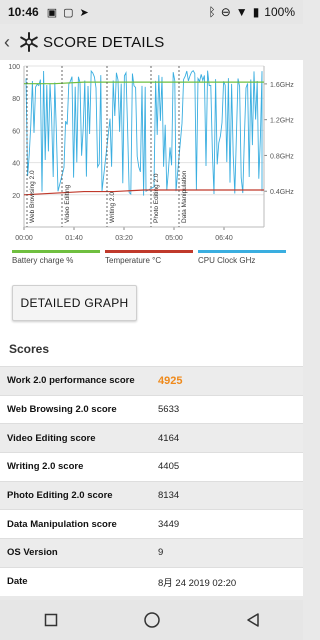 The width and height of the screenshot is (320, 640). What do you see at coordinates (16, 196) in the screenshot?
I see `y-tick-label: 20` at bounding box center [16, 196].